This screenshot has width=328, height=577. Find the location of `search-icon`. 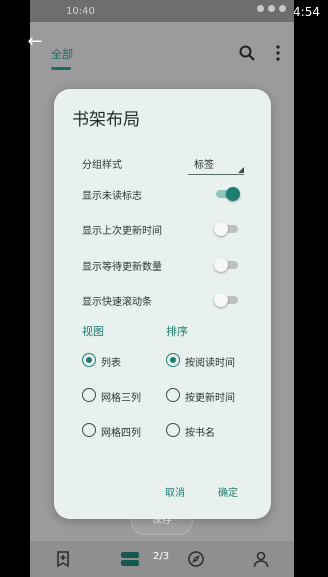

search-icon is located at coordinates (247, 53).